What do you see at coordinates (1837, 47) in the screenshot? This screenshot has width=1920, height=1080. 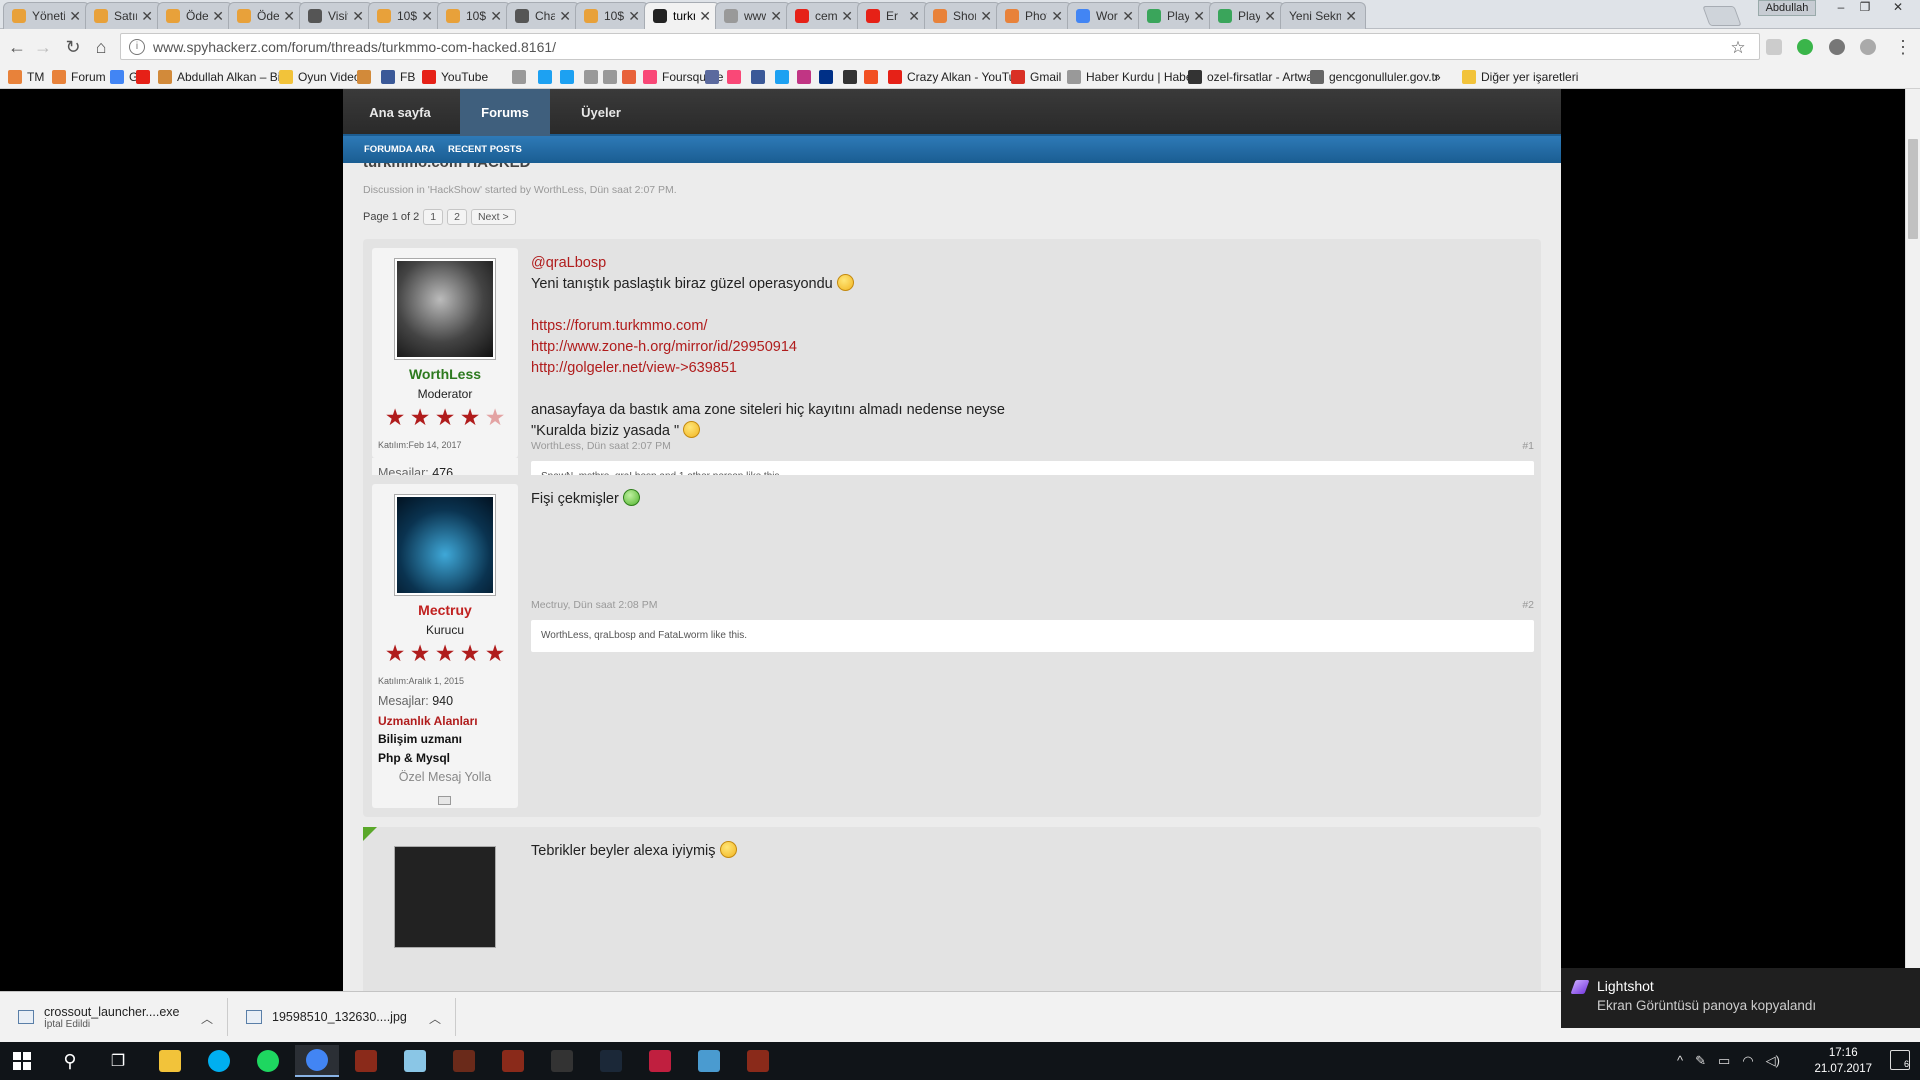 I see `gear-extension-icon` at bounding box center [1837, 47].